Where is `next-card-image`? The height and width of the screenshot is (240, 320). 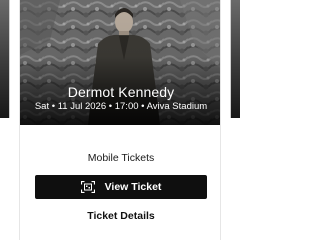
next-card-image is located at coordinates (235, 59).